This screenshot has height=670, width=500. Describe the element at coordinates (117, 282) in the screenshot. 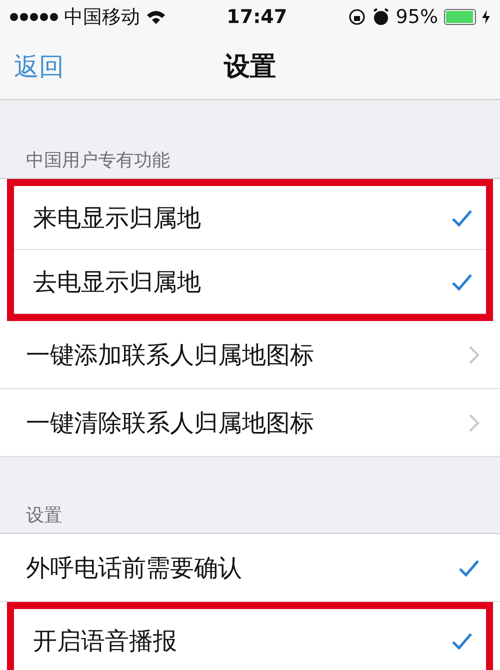

I see `row-label: 去电显示归属地` at that location.